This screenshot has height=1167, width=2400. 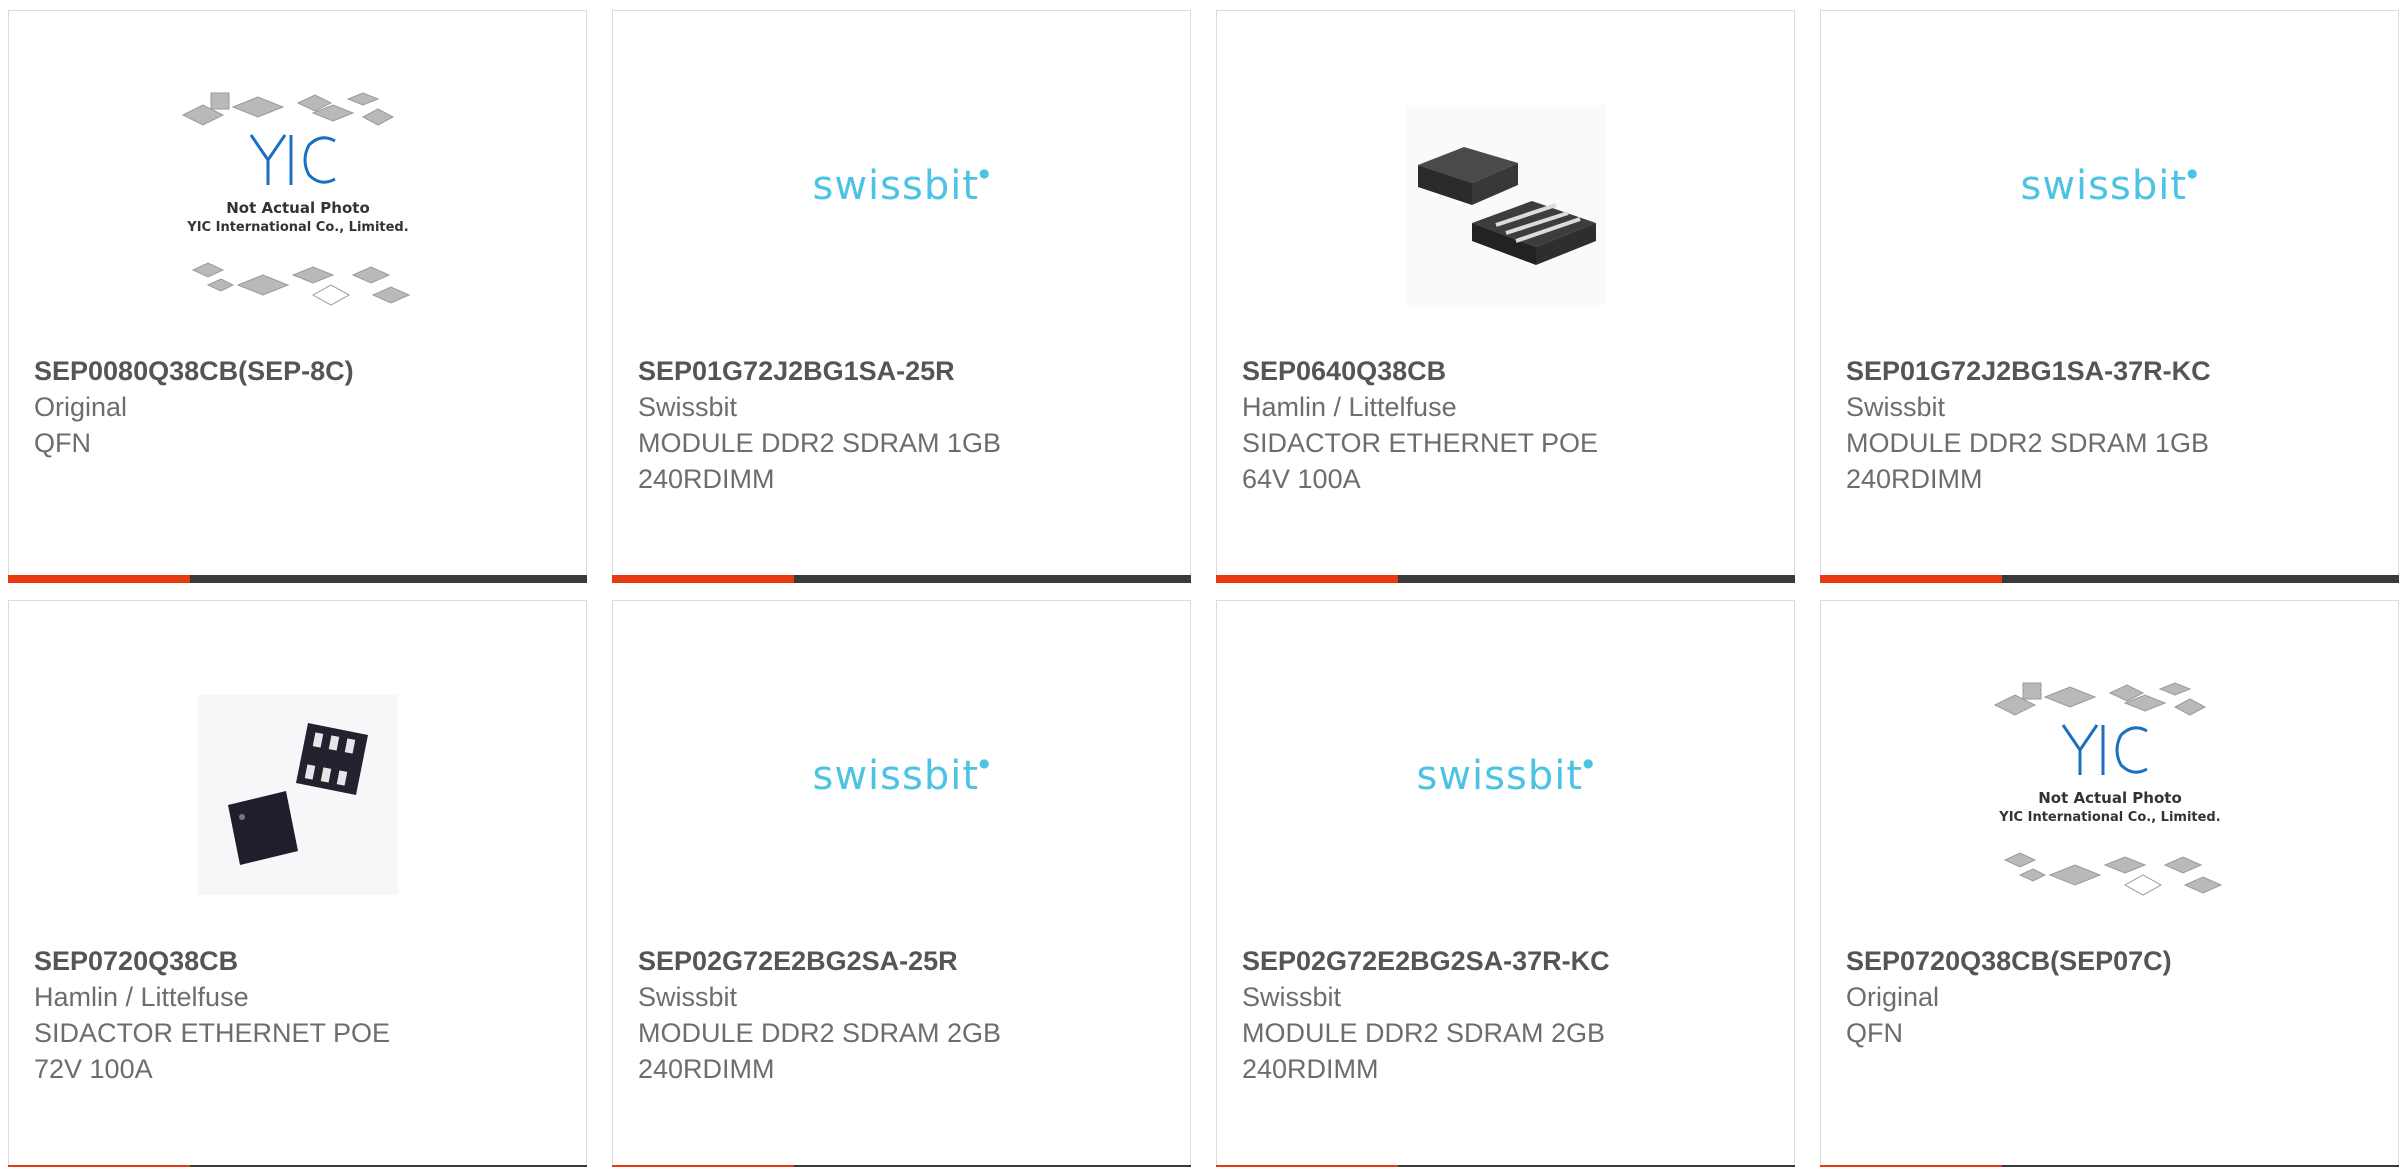 I want to click on description: SIDACTOR ETHERNET POE 72V 100A, so click(x=212, y=1051).